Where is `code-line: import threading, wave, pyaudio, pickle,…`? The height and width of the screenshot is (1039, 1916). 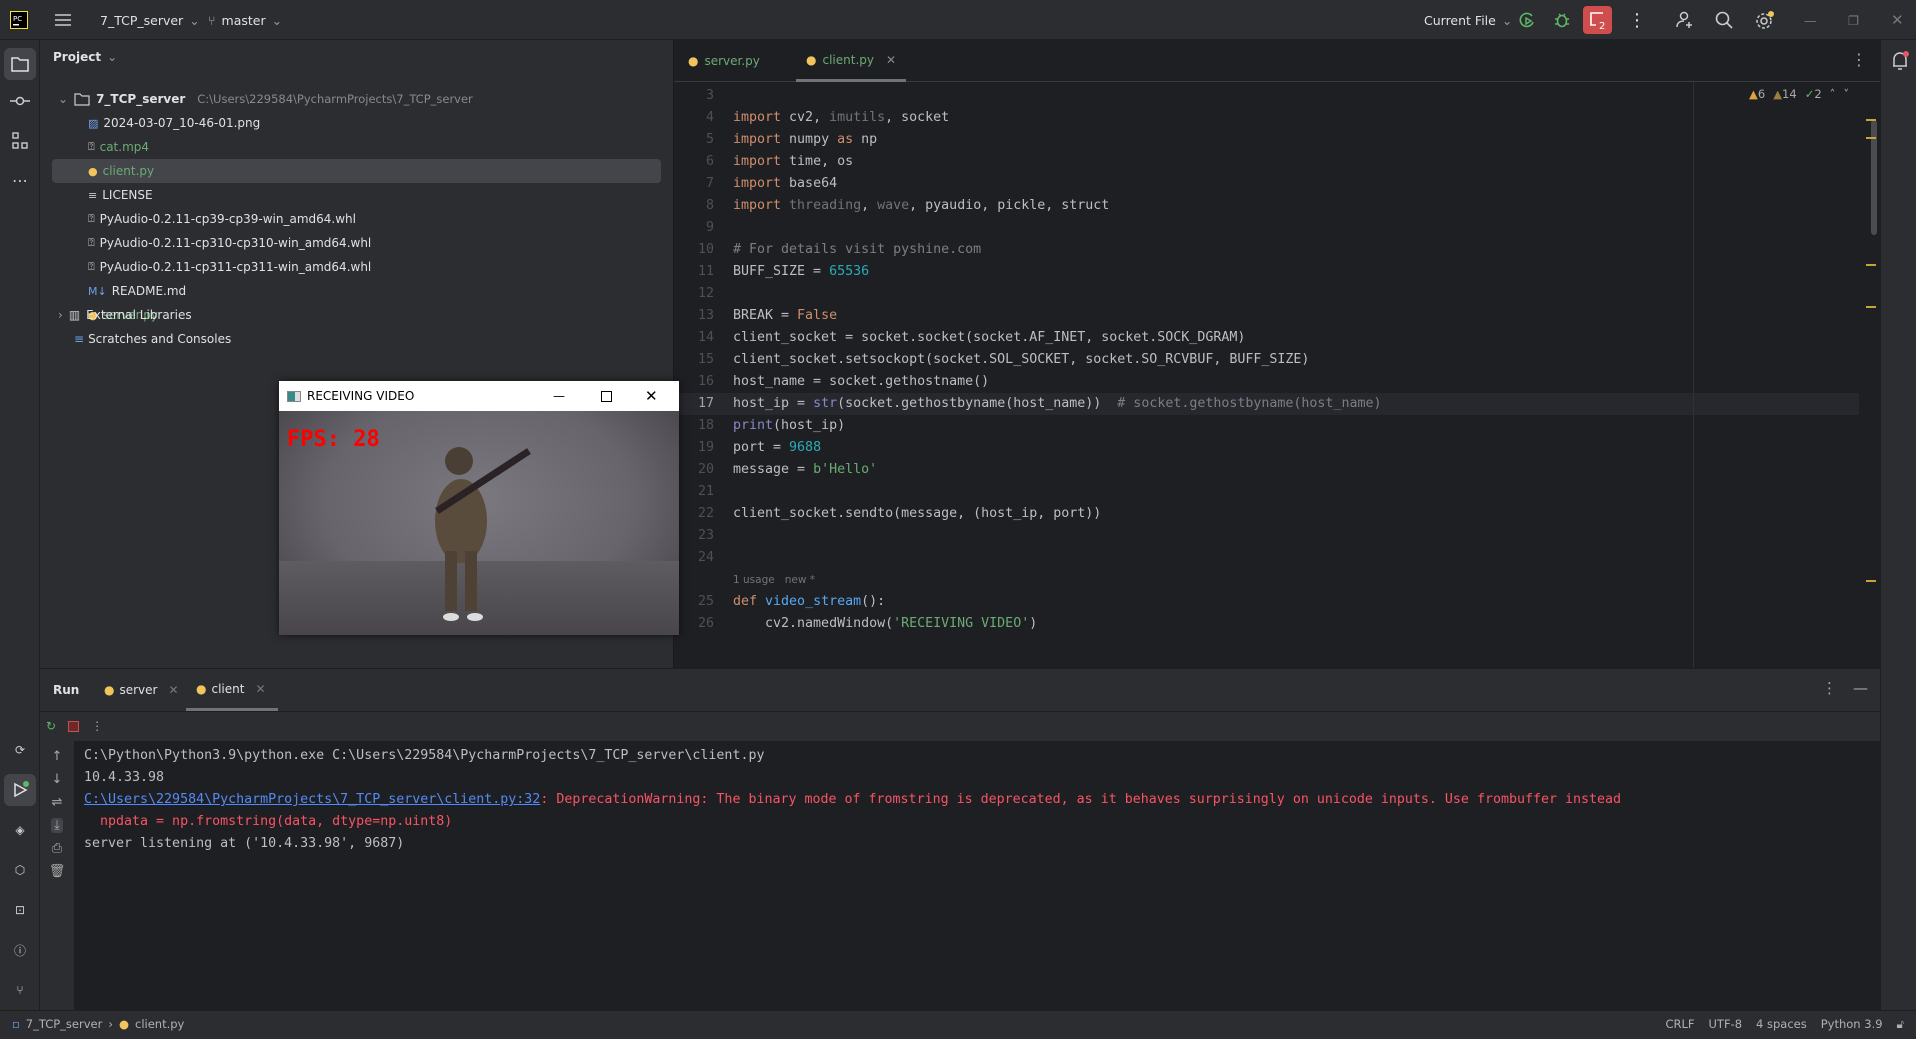 code-line: import threading, wave, pyaudio, pickle,… is located at coordinates (921, 205).